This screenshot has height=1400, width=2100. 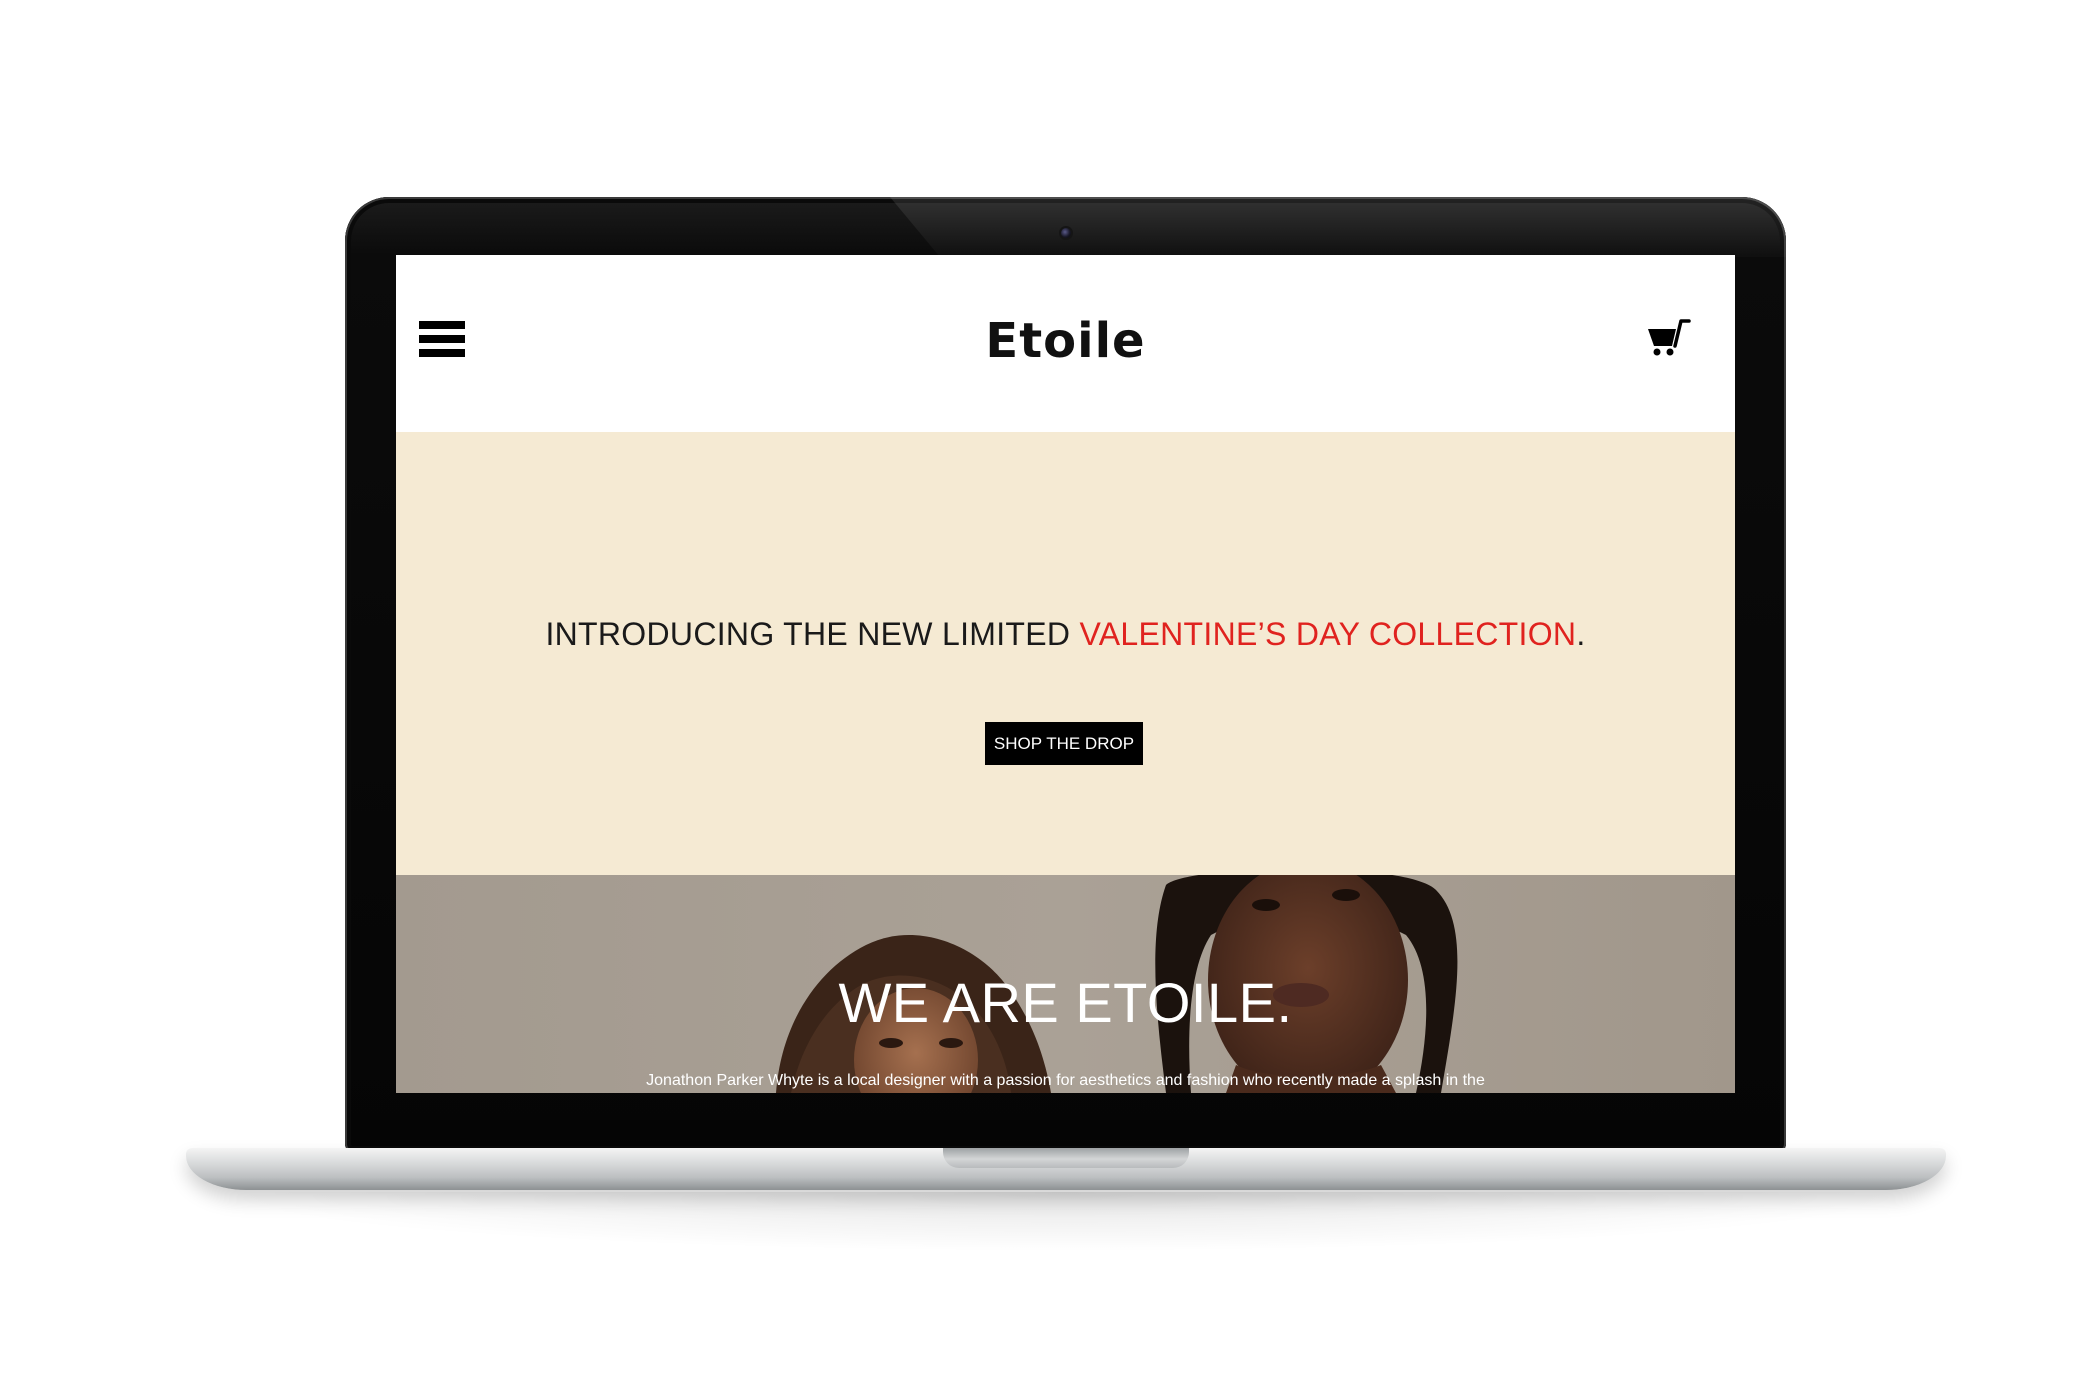 I want to click on lid-reflection, so click(x=1338, y=227).